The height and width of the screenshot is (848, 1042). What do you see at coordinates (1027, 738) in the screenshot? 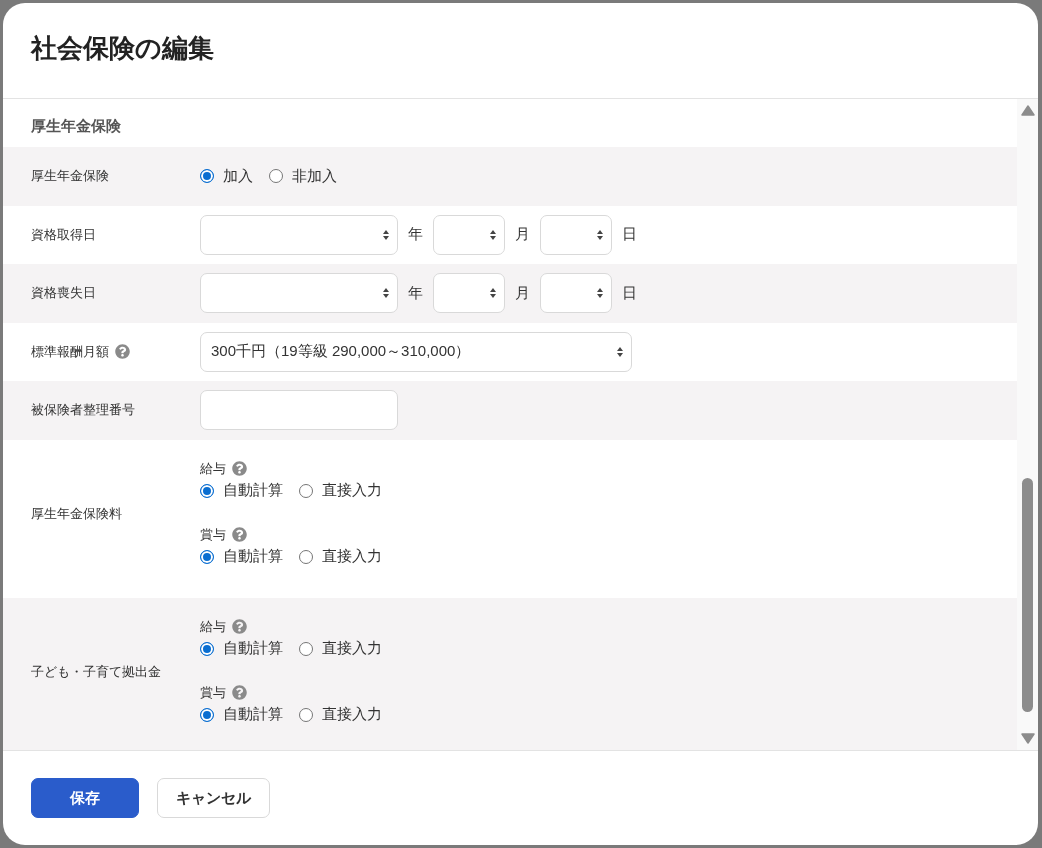
I see `scroll-down-icon` at bounding box center [1027, 738].